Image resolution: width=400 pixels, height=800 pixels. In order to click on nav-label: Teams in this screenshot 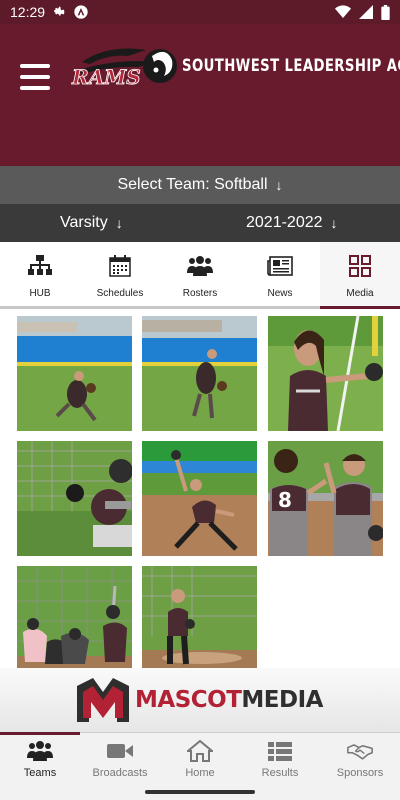, I will do `click(40, 773)`.